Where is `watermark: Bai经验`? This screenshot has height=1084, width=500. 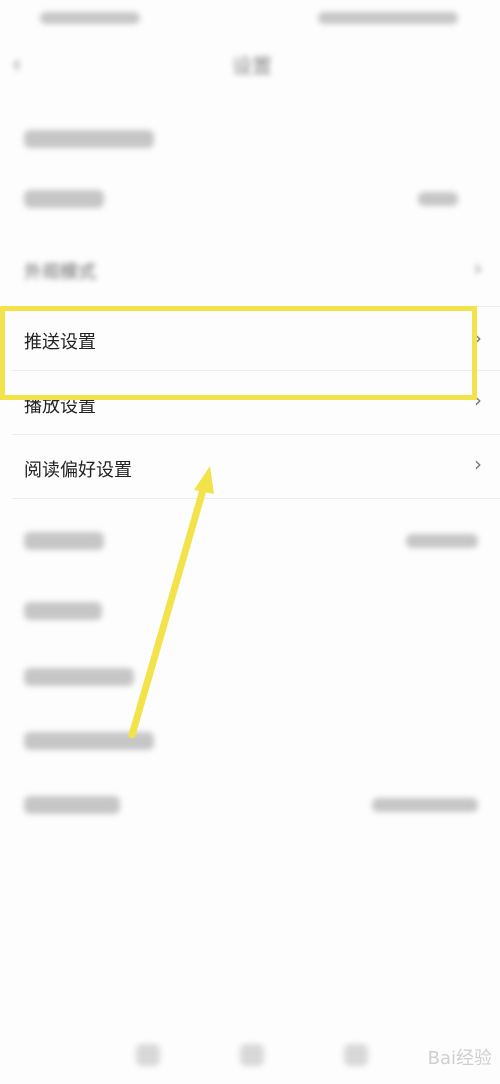 watermark: Bai经验 is located at coordinates (459, 1058).